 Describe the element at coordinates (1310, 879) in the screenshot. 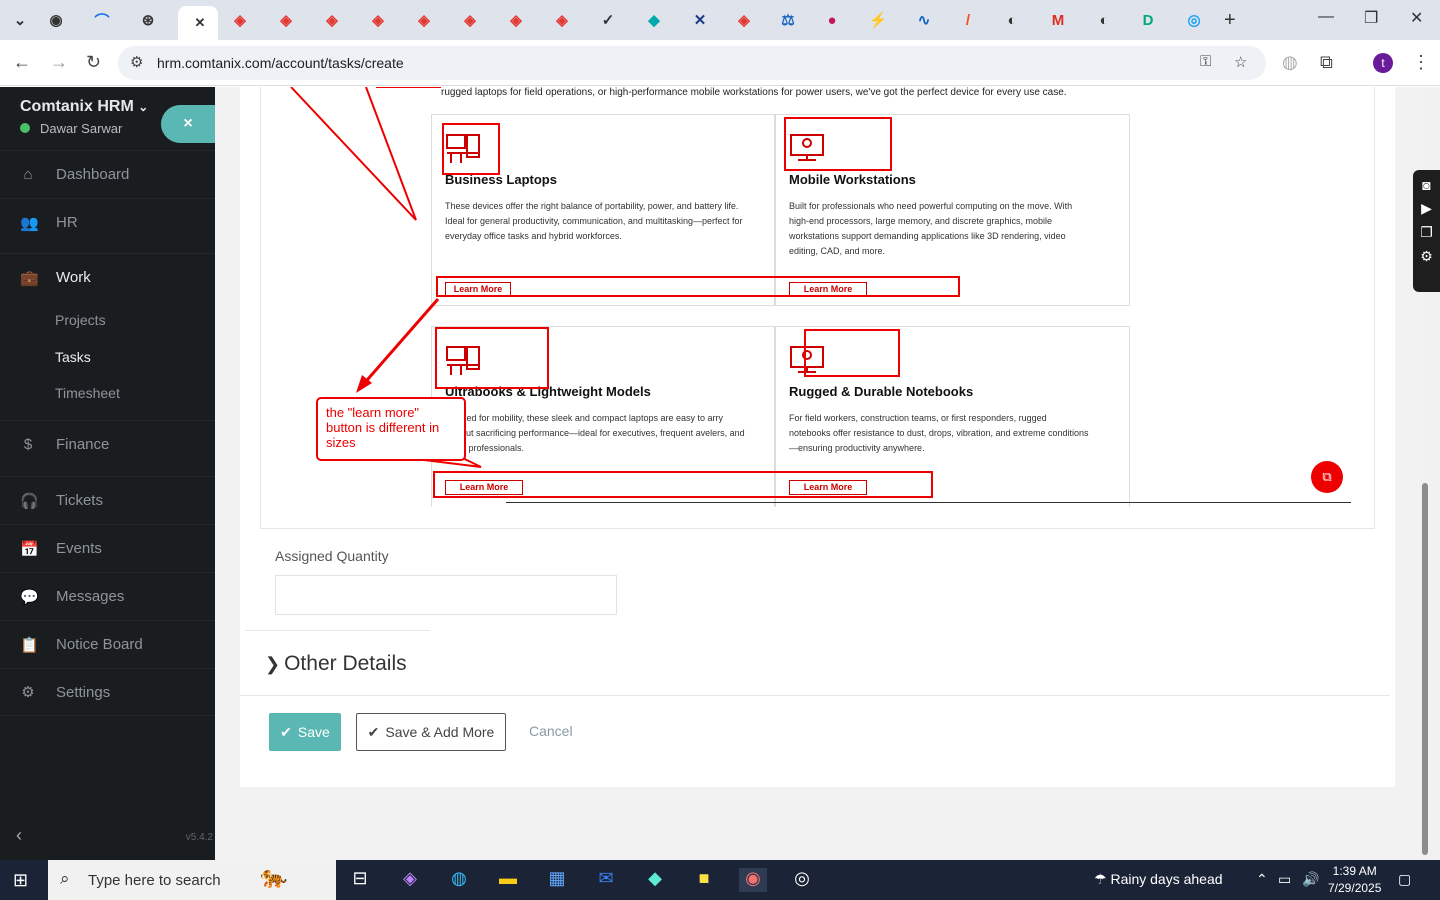

I see `volume-icon: 🔊` at that location.